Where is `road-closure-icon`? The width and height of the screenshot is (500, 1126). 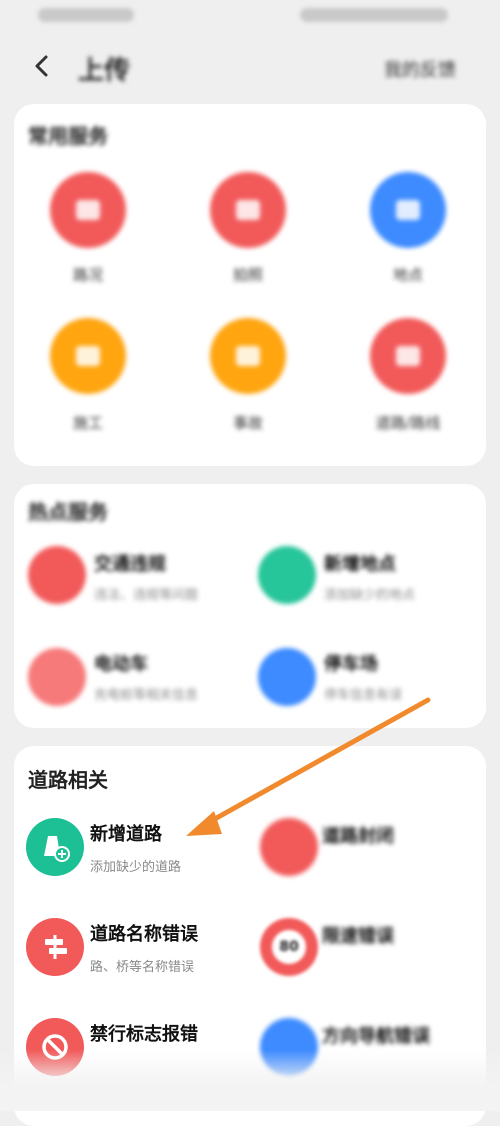
road-closure-icon is located at coordinates (289, 847).